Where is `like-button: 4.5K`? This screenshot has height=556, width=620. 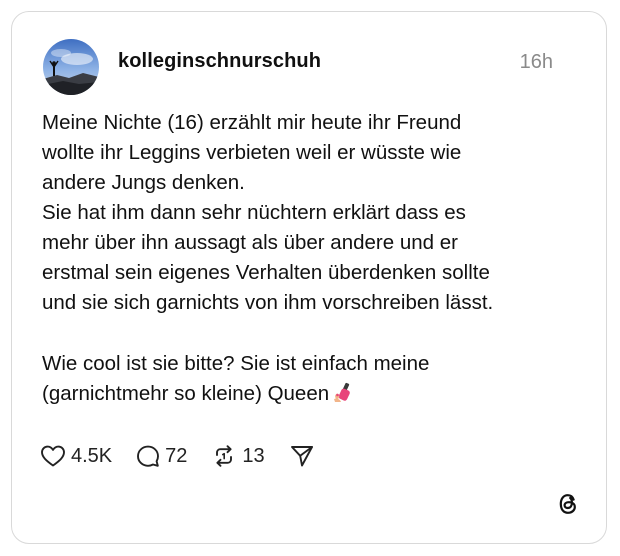 like-button: 4.5K is located at coordinates (76, 456).